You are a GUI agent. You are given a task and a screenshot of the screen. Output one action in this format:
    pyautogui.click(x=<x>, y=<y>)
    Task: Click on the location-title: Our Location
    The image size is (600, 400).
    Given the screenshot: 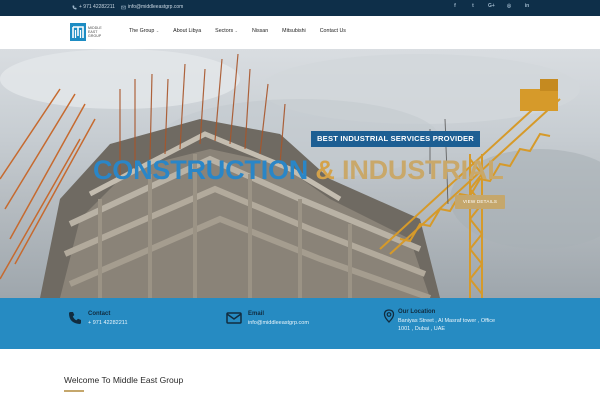 What is the action you would take?
    pyautogui.click(x=417, y=312)
    